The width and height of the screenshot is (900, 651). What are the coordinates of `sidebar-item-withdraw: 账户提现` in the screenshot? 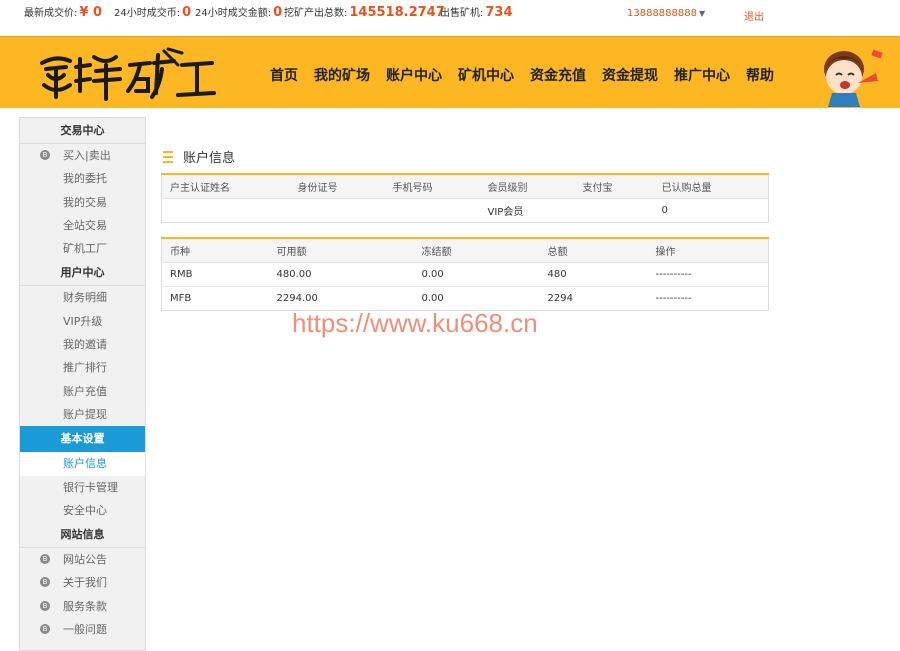 It's located at (82, 414).